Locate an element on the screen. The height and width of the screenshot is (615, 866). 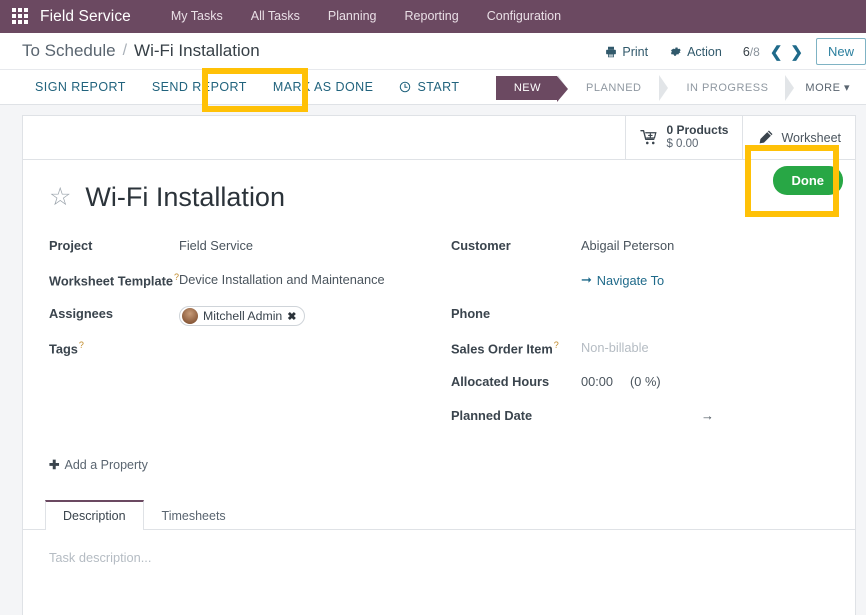
status-more-button: MORE ▾ is located at coordinates (827, 87).